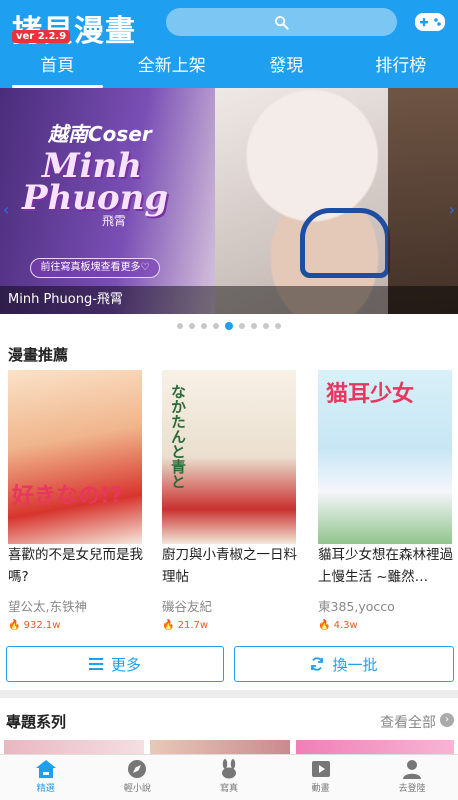 The width and height of the screenshot is (458, 800). I want to click on banner-cta-button: 前往寫真板塊查看更多♡, so click(95, 268).